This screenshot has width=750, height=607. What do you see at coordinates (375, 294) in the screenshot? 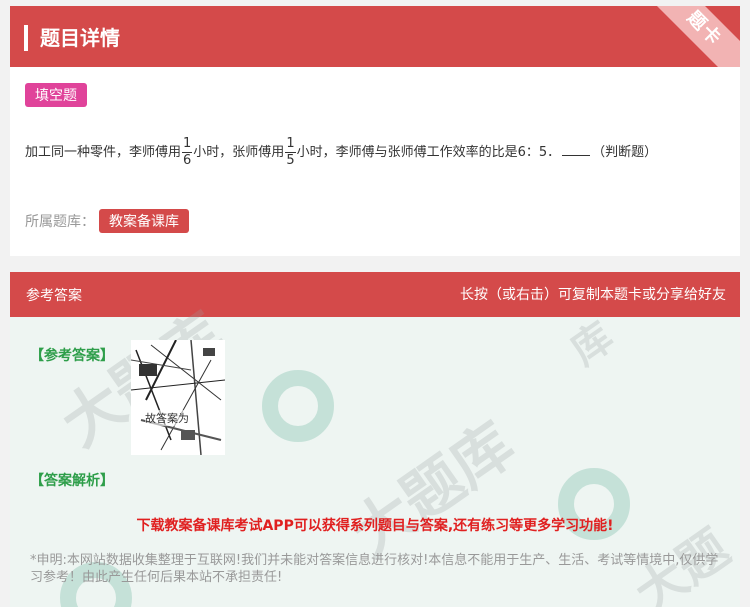
I see `answer-header: 参考答案 长按（或右击）可复制本题卡或分享给好友` at bounding box center [375, 294].